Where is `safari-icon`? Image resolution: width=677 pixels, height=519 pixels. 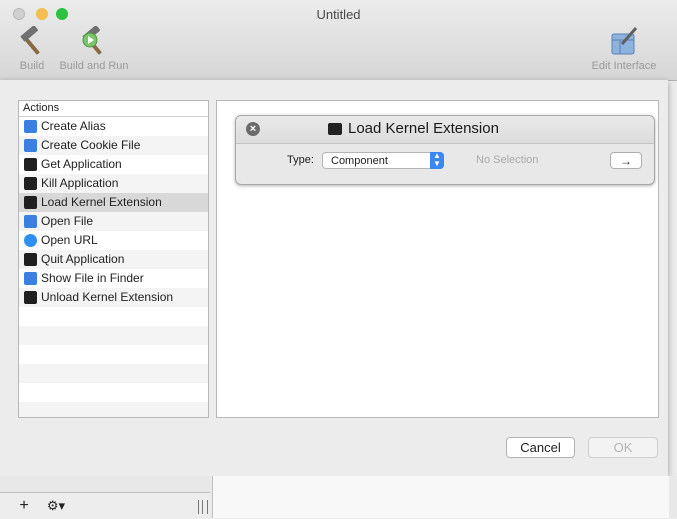 safari-icon is located at coordinates (30, 240).